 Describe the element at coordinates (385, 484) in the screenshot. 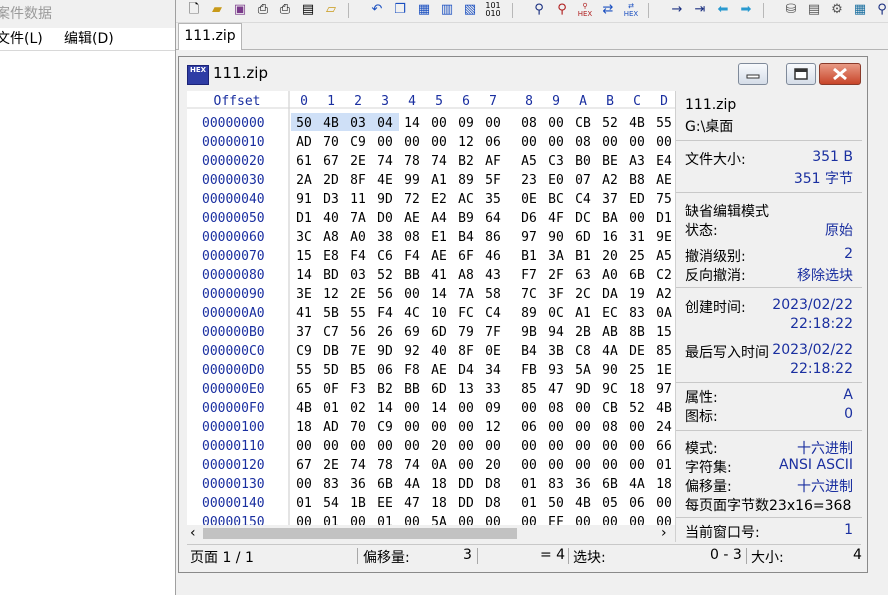

I see `hex-byte: 6B` at that location.